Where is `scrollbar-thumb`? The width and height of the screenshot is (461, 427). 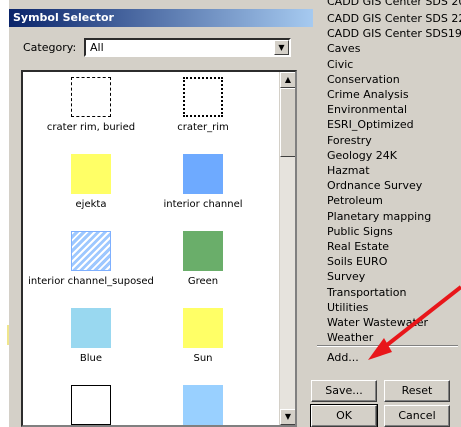
scrollbar-thumb is located at coordinates (287, 122).